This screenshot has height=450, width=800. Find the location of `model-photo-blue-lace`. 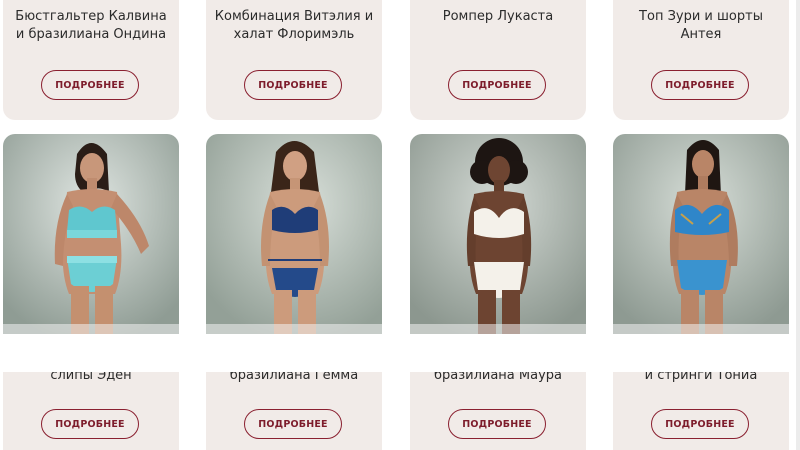

model-photo-blue-lace is located at coordinates (701, 234).